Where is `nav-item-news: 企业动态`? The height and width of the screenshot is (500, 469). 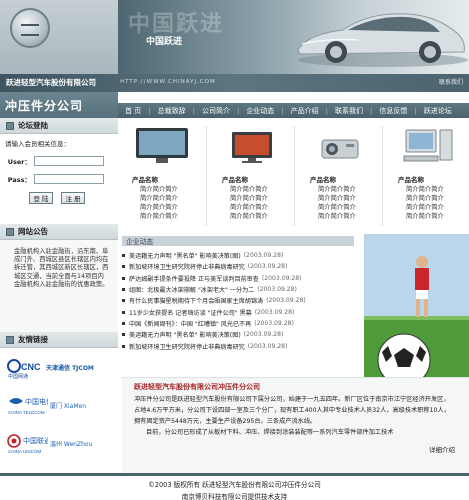
nav-item-news: 企业动态 is located at coordinates (260, 111).